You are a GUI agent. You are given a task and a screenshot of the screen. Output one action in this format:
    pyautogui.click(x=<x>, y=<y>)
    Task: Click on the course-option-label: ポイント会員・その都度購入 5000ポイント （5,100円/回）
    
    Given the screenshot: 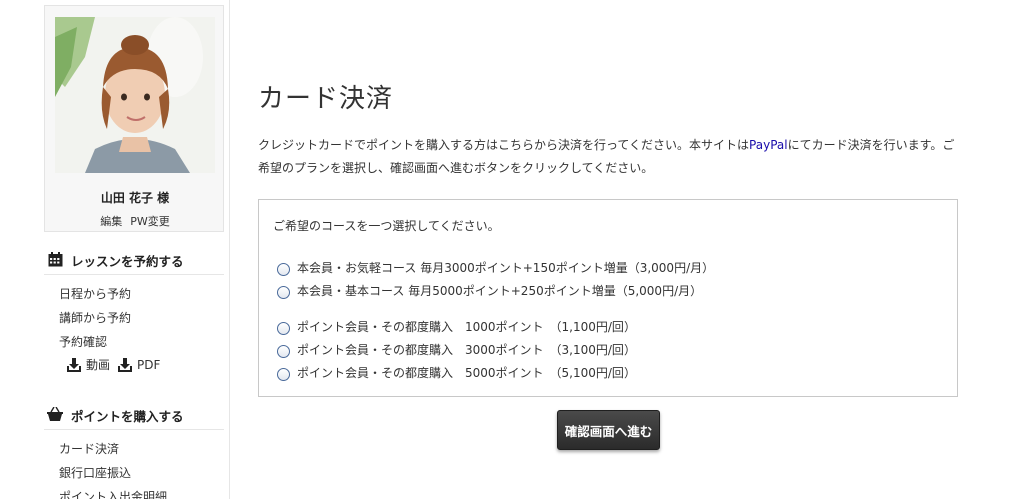 What is the action you would take?
    pyautogui.click(x=466, y=373)
    